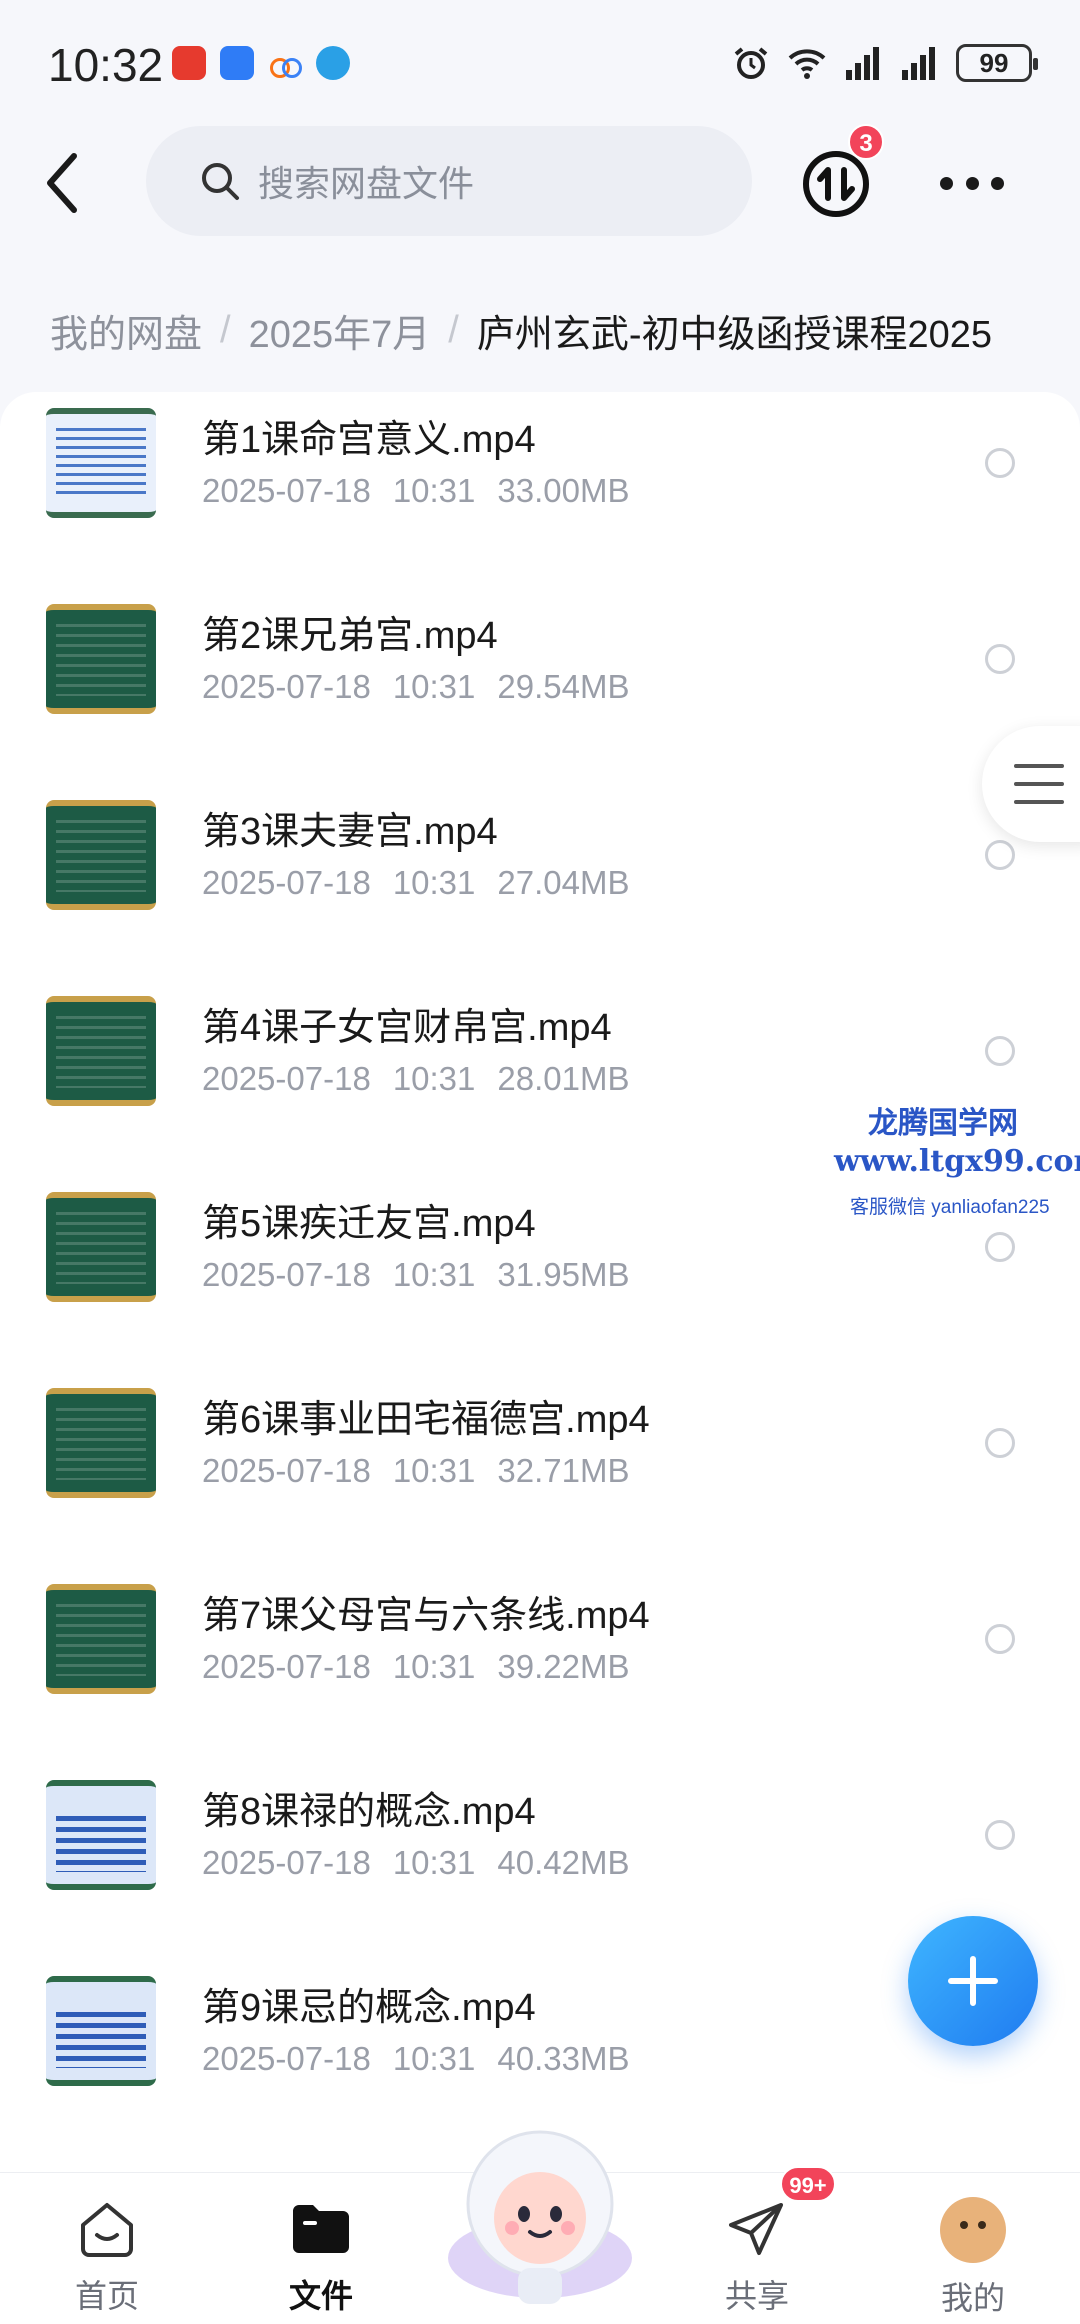 Image resolution: width=1080 pixels, height=2324 pixels. Describe the element at coordinates (416, 490) in the screenshot. I see `file-meta: 2025-07-18 10:31 33.00MB` at that location.